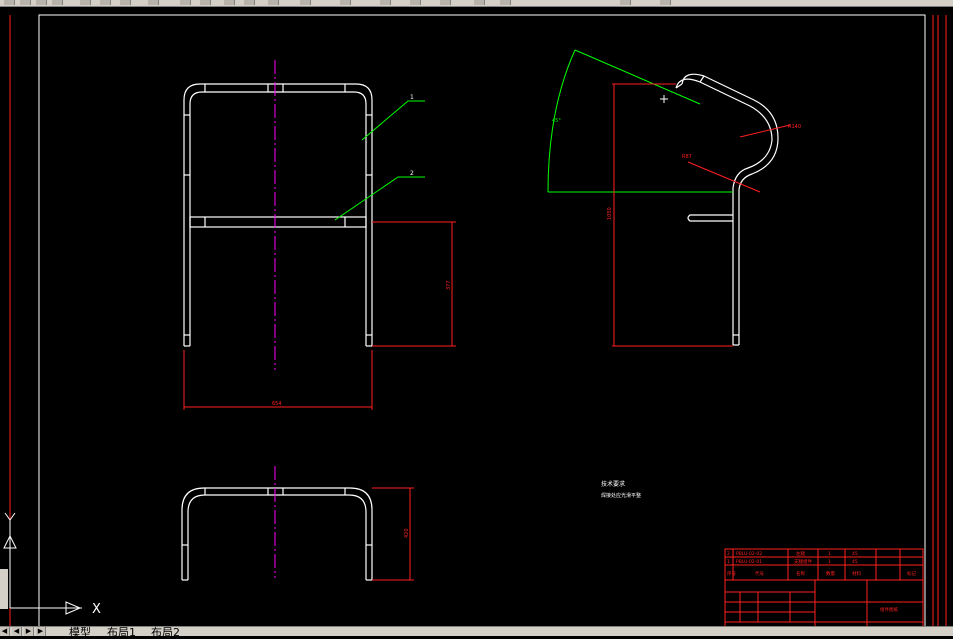 This screenshot has height=639, width=953. What do you see at coordinates (277, 534) in the screenshot?
I see `top-view` at bounding box center [277, 534].